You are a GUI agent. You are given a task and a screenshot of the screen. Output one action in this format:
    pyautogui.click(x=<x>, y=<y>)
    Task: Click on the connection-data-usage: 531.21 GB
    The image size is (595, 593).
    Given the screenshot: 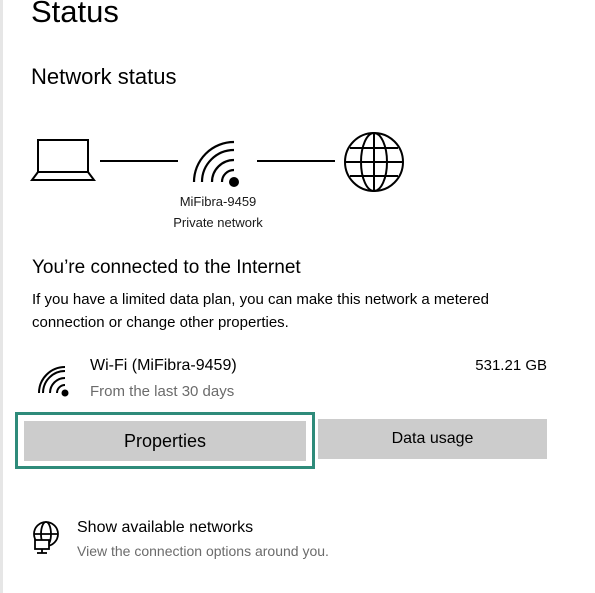 What is the action you would take?
    pyautogui.click(x=511, y=365)
    